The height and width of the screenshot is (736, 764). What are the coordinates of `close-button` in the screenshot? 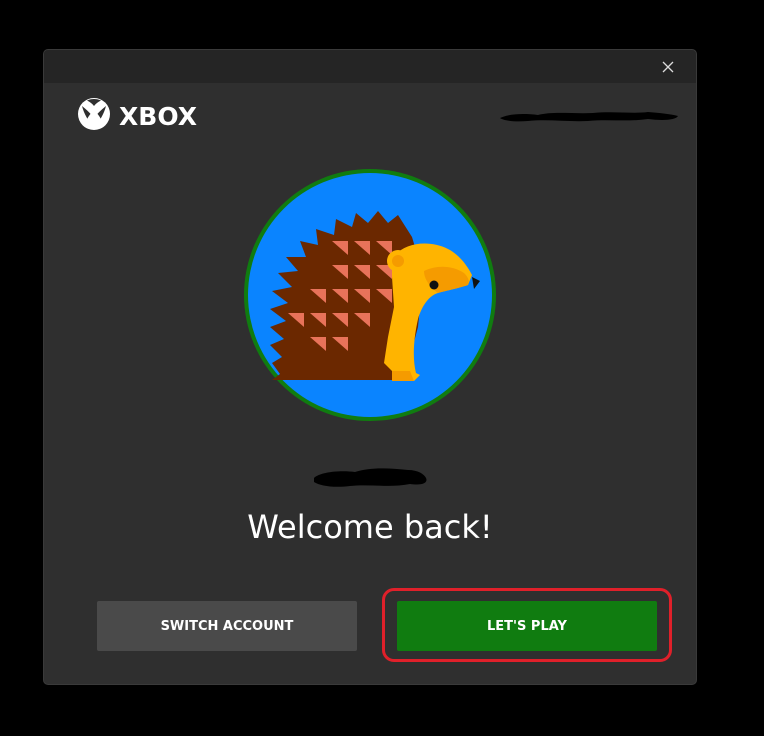 It's located at (668, 67).